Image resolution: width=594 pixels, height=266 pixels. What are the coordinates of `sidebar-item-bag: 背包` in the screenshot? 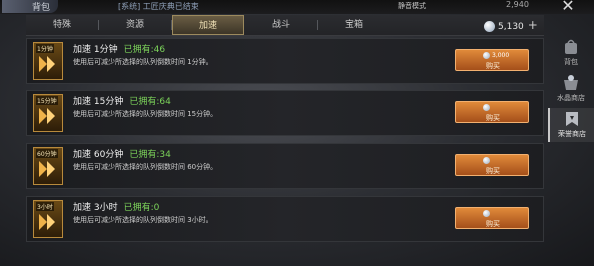 It's located at (571, 53).